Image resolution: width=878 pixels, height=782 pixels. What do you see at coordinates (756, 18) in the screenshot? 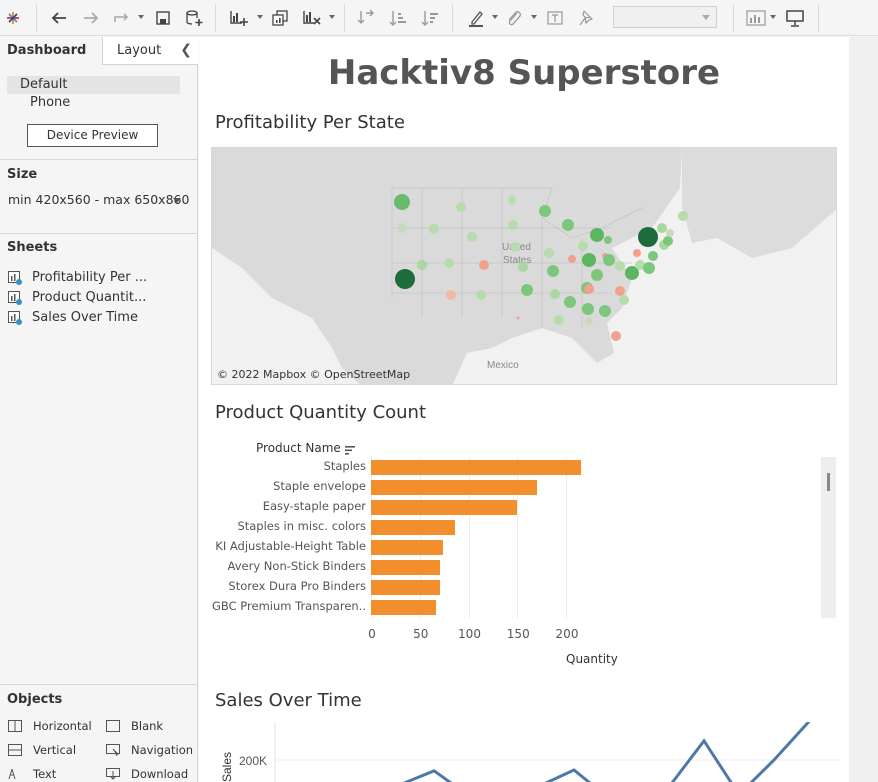
I see `show-me-icon` at bounding box center [756, 18].